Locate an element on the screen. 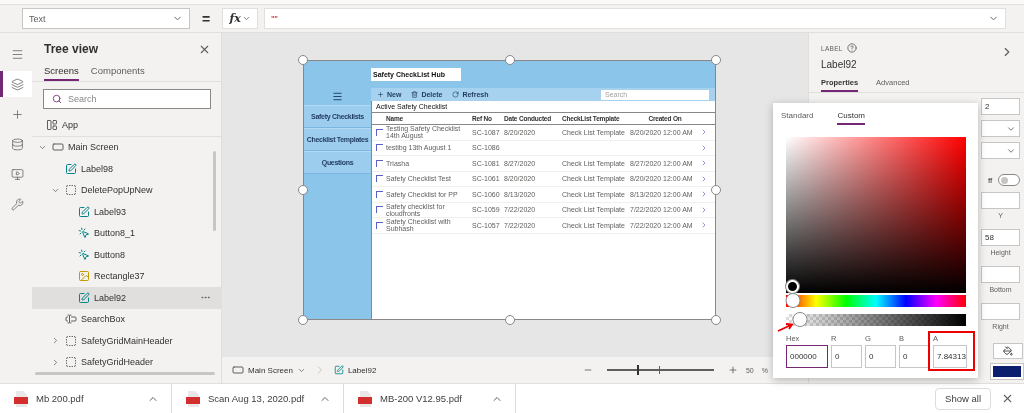 This screenshot has width=1024, height=413. tree-item: App is located at coordinates (126, 126).